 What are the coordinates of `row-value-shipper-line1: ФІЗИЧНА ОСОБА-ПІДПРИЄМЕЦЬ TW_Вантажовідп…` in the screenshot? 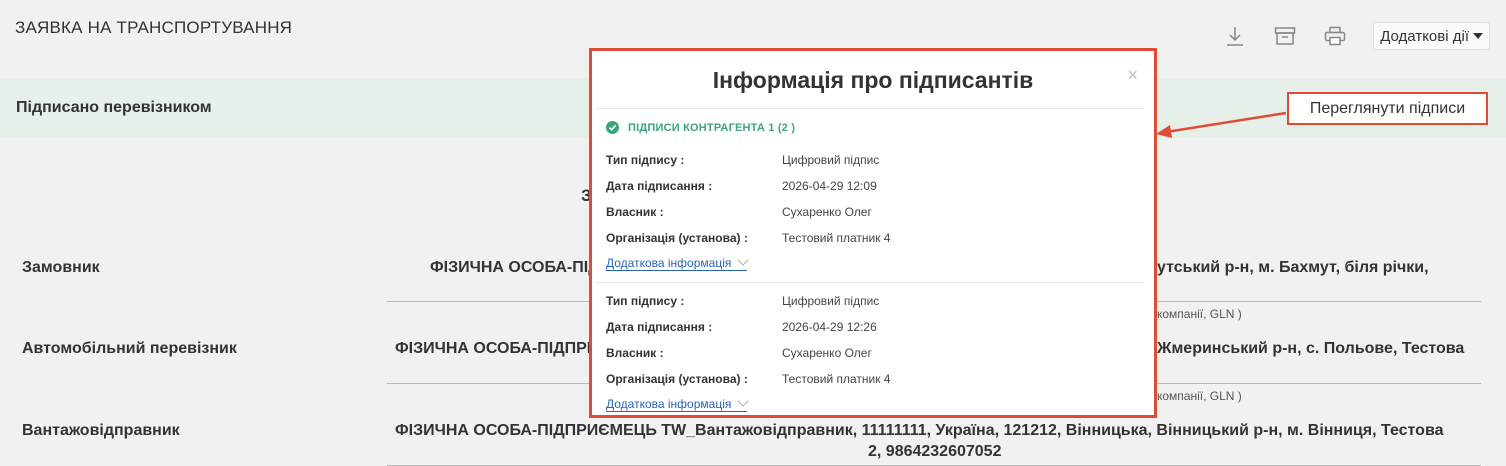 It's located at (919, 430).